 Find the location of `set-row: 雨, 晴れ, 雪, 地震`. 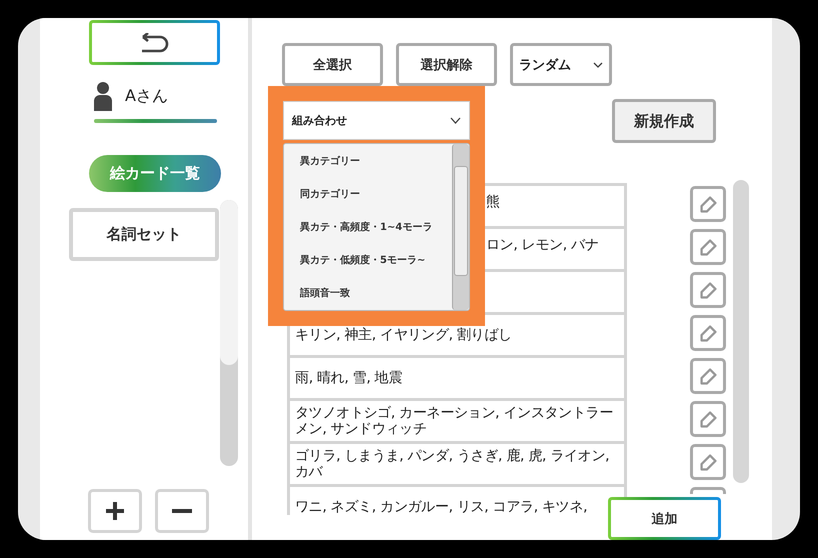

set-row: 雨, 晴れ, 雪, 地震 is located at coordinates (457, 378).